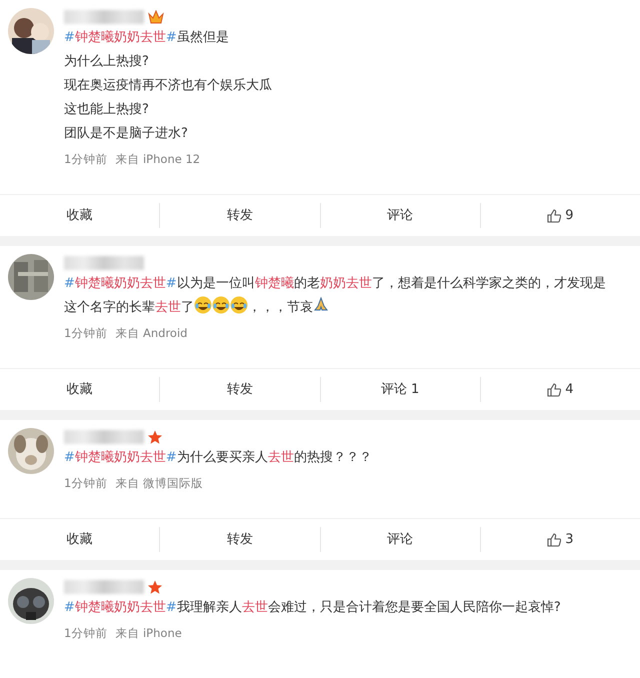 The width and height of the screenshot is (640, 678). I want to click on like-button: 3, so click(560, 540).